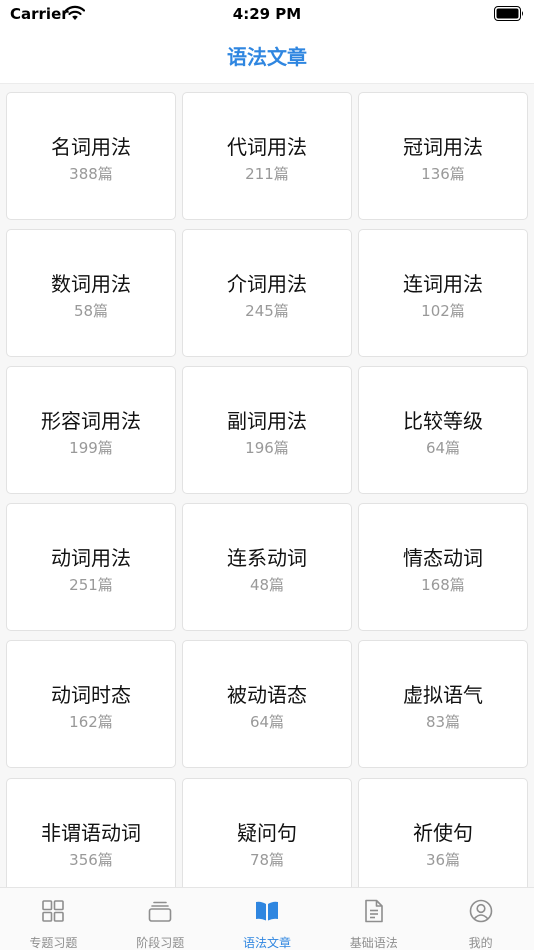 This screenshot has height=950, width=534. I want to click on card-count: 251篇, so click(91, 585).